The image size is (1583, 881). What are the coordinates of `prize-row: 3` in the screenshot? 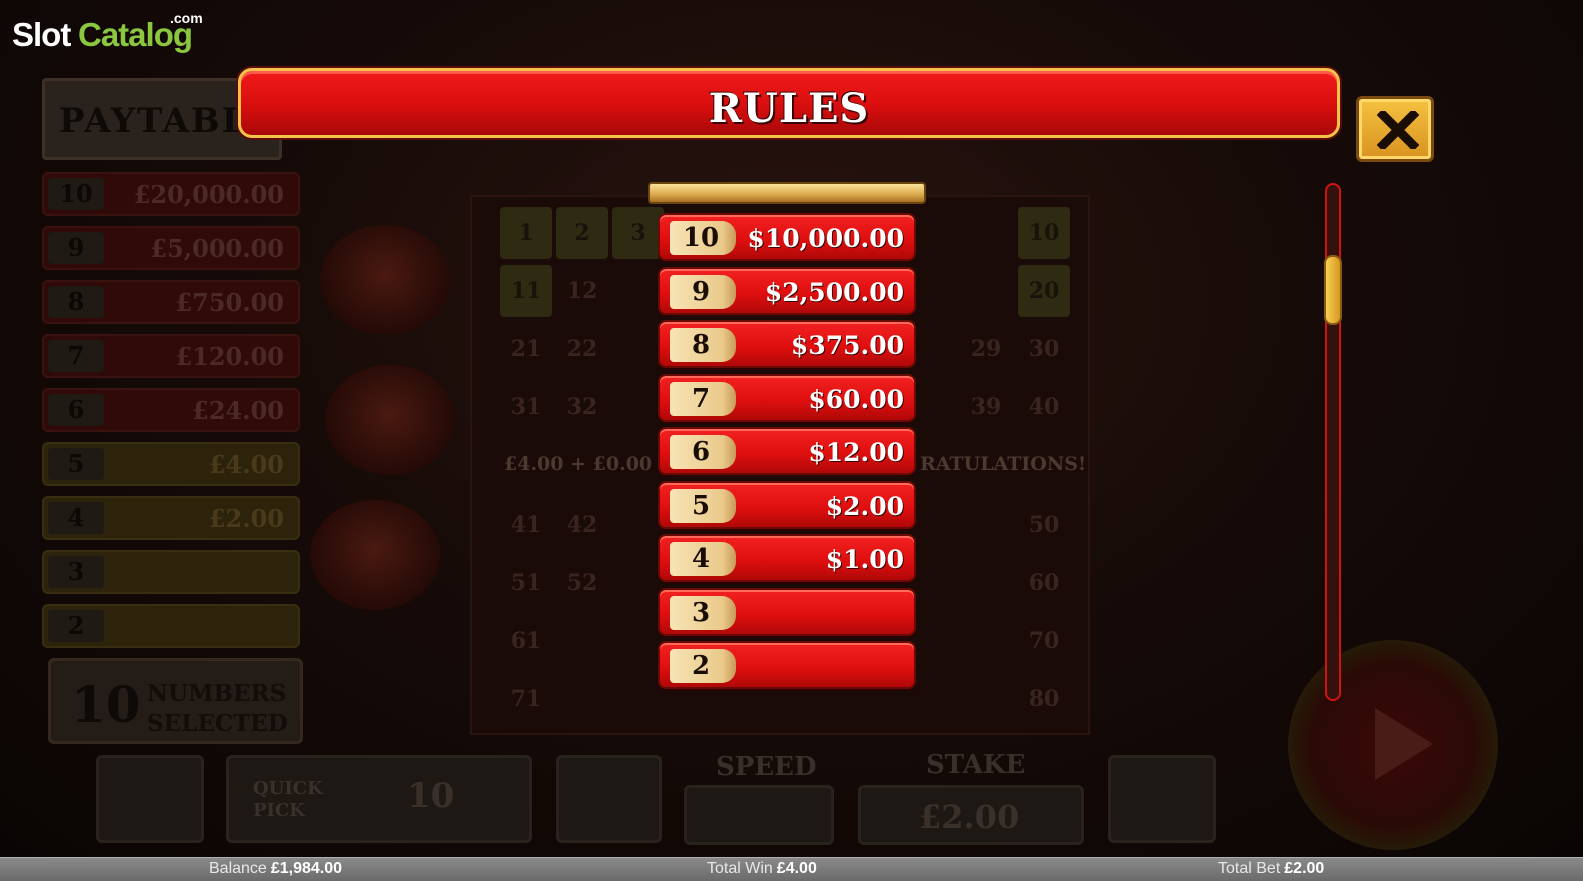 It's located at (787, 612).